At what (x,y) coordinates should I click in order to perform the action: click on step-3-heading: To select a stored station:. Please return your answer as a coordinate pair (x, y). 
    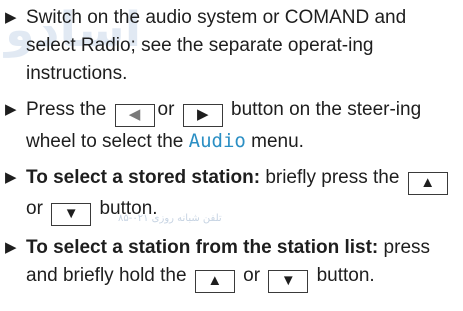
    Looking at the image, I should click on (143, 177).